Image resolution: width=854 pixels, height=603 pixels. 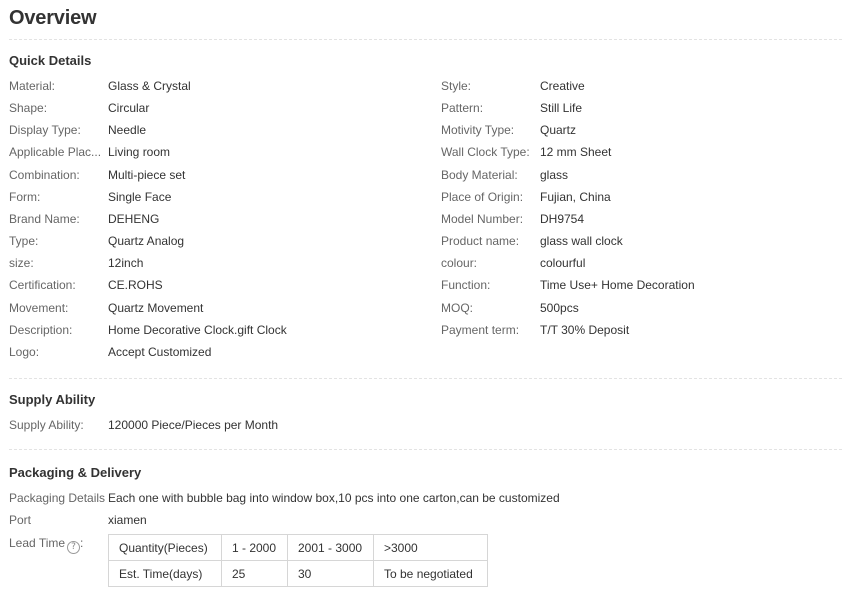 What do you see at coordinates (562, 219) in the screenshot?
I see `detail-value-model-number: DH9754` at bounding box center [562, 219].